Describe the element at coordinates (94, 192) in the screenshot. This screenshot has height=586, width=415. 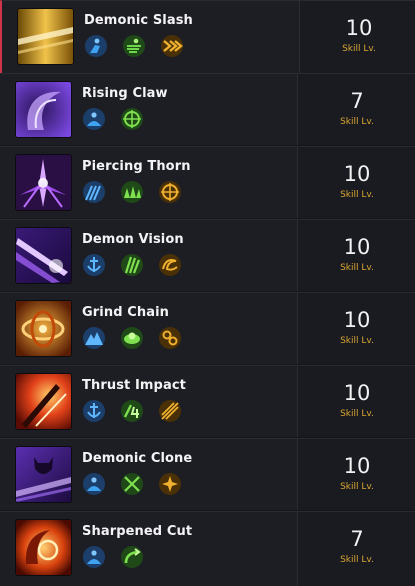
I see `blue-spikes-icon` at that location.